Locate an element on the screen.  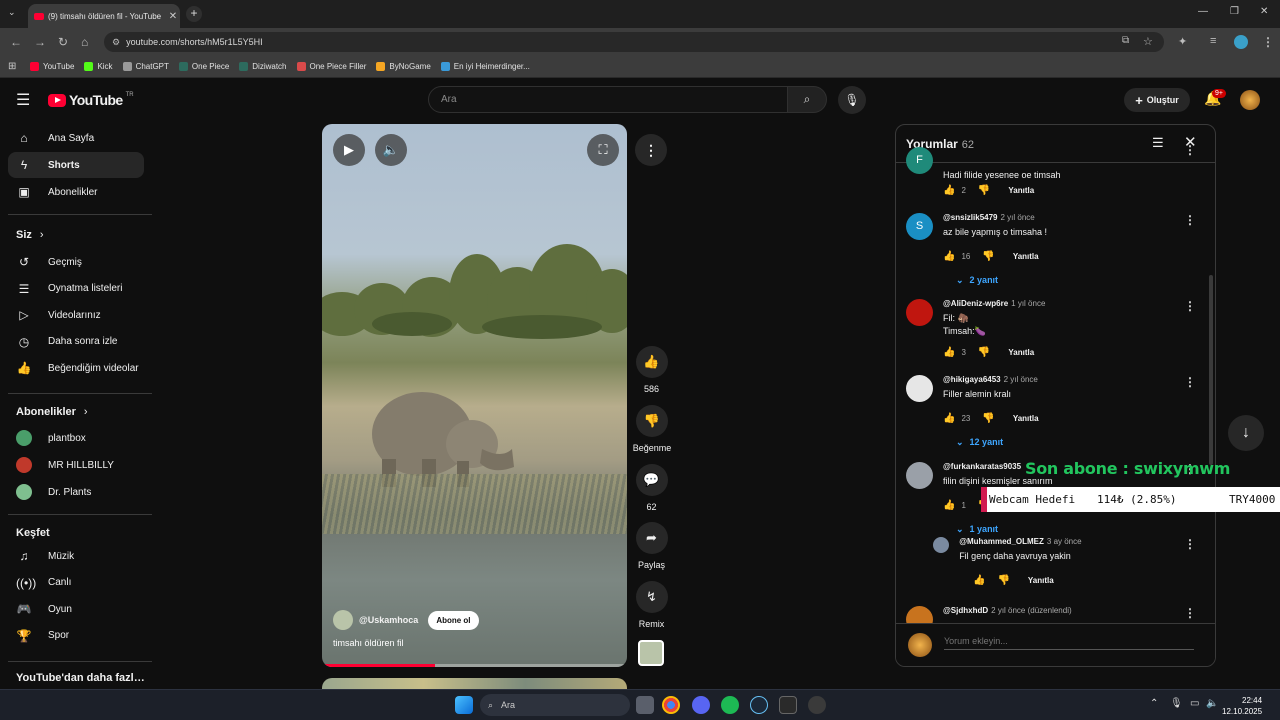
bookmark-0: YouTube is located at coordinates (52, 66).